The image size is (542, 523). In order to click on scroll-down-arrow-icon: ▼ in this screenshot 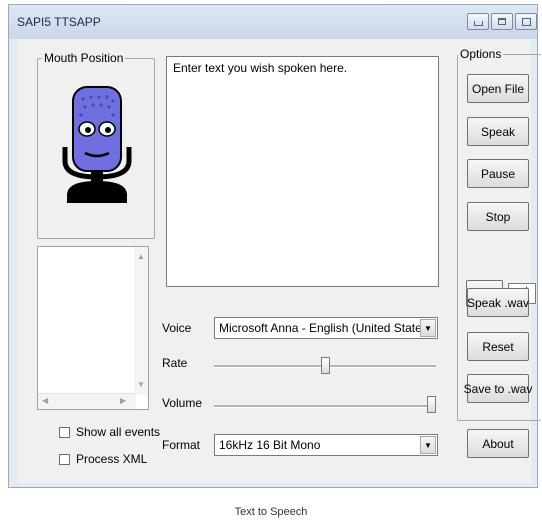, I will do `click(141, 385)`.